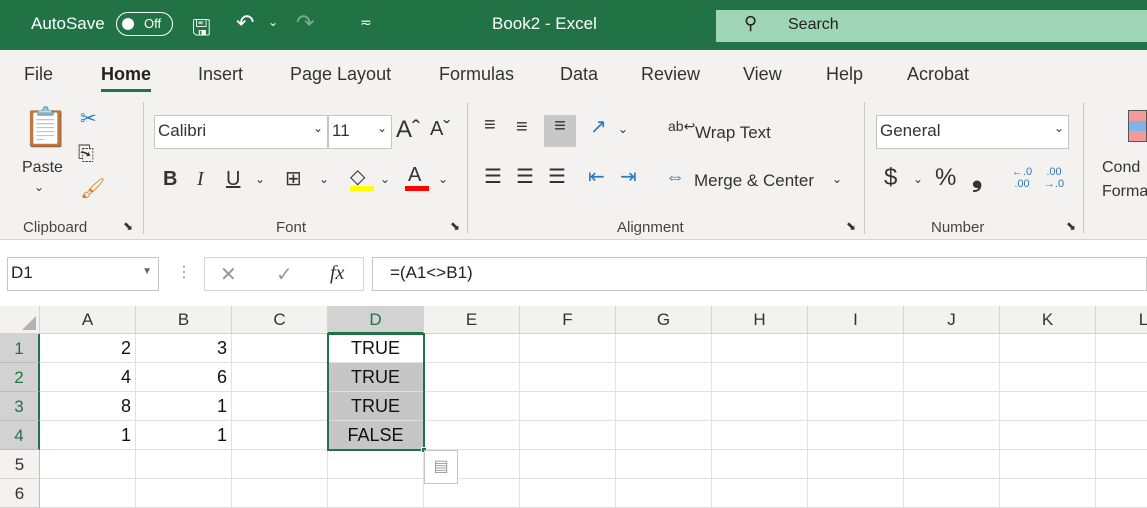  What do you see at coordinates (86, 154) in the screenshot?
I see `copy-icon: ⎘` at bounding box center [86, 154].